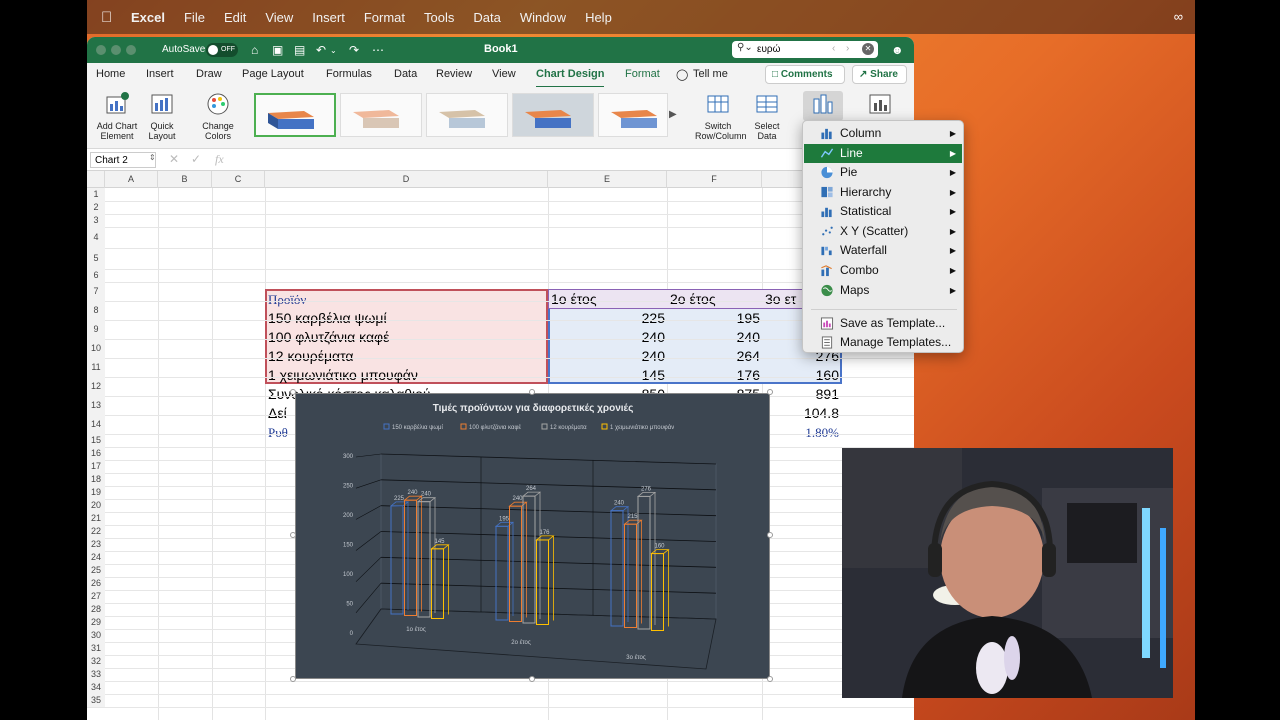 This screenshot has height=720, width=1280. What do you see at coordinates (883, 133) in the screenshot?
I see `menu-item-column: Column ▶` at bounding box center [883, 133].